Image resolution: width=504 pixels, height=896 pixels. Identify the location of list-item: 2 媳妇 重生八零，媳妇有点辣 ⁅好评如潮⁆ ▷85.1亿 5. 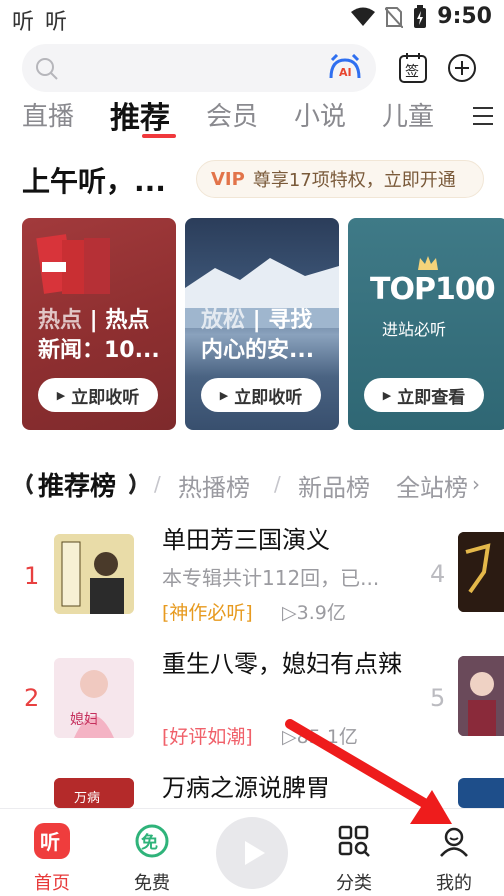
(252, 699).